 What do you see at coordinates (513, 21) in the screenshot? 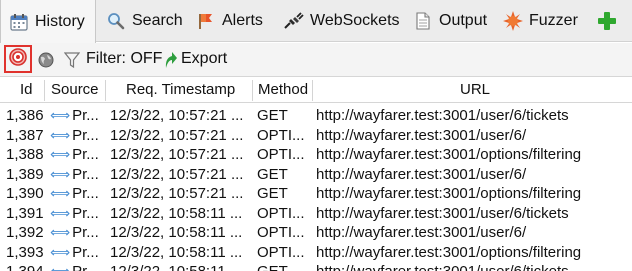
I see `sunburst-icon` at bounding box center [513, 21].